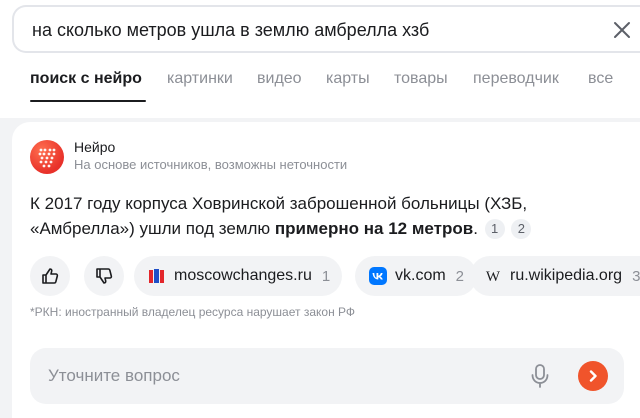  What do you see at coordinates (47, 157) in the screenshot?
I see `neiro-logo-icon` at bounding box center [47, 157].